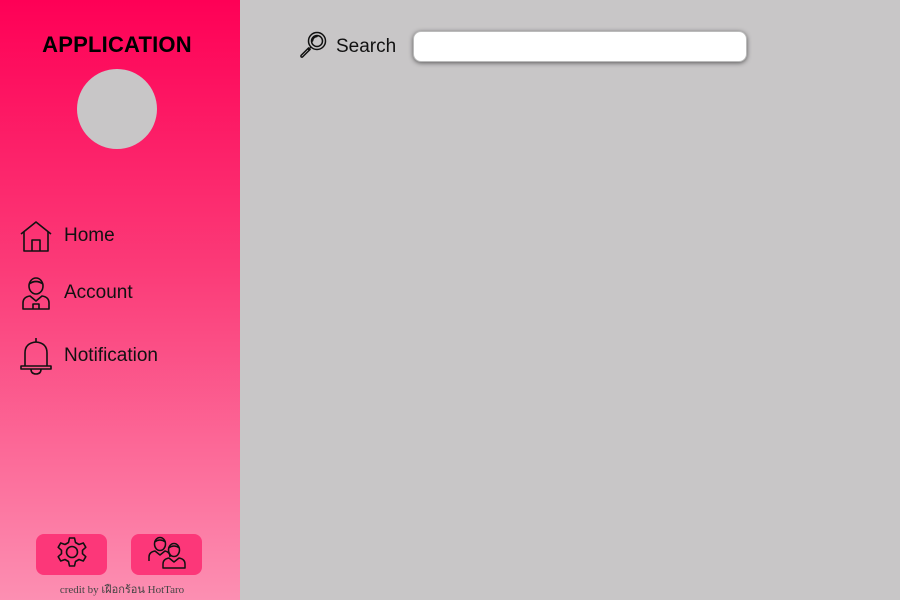 Image resolution: width=900 pixels, height=600 pixels. What do you see at coordinates (366, 46) in the screenshot?
I see `search-label: Search` at bounding box center [366, 46].